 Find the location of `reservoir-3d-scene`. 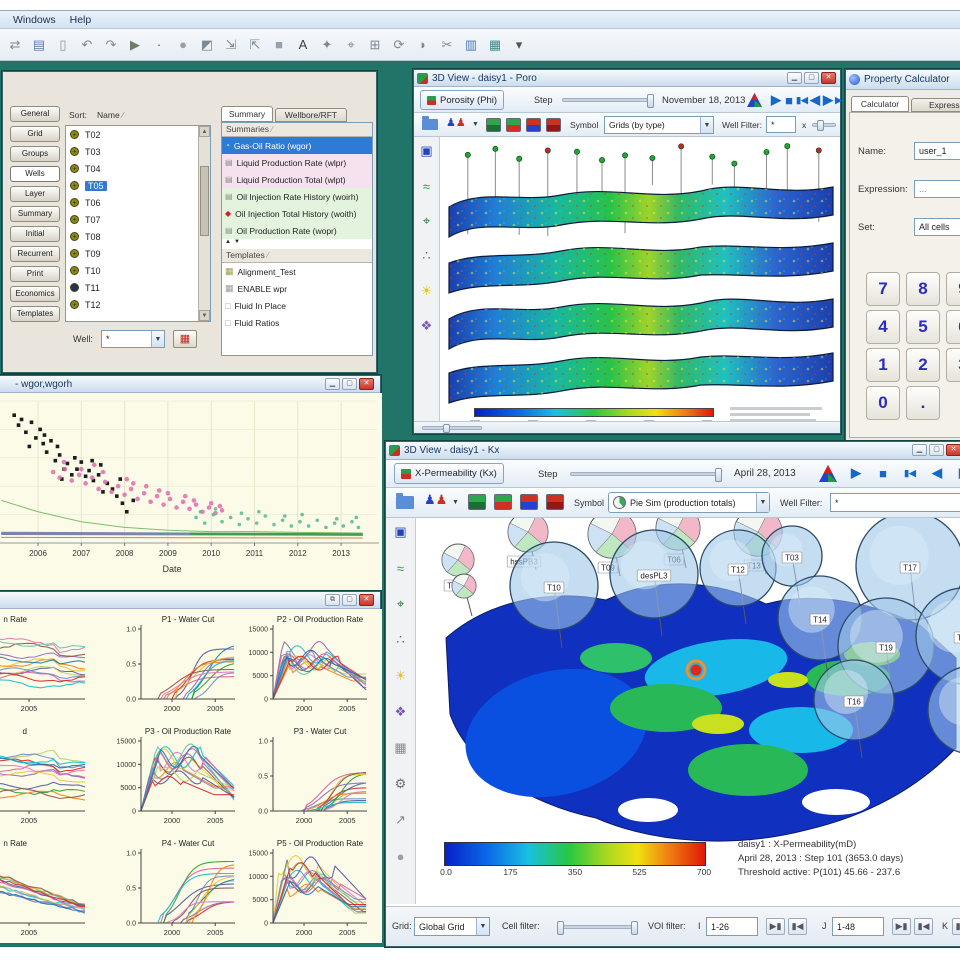

reservoir-3d-scene is located at coordinates (641, 271).